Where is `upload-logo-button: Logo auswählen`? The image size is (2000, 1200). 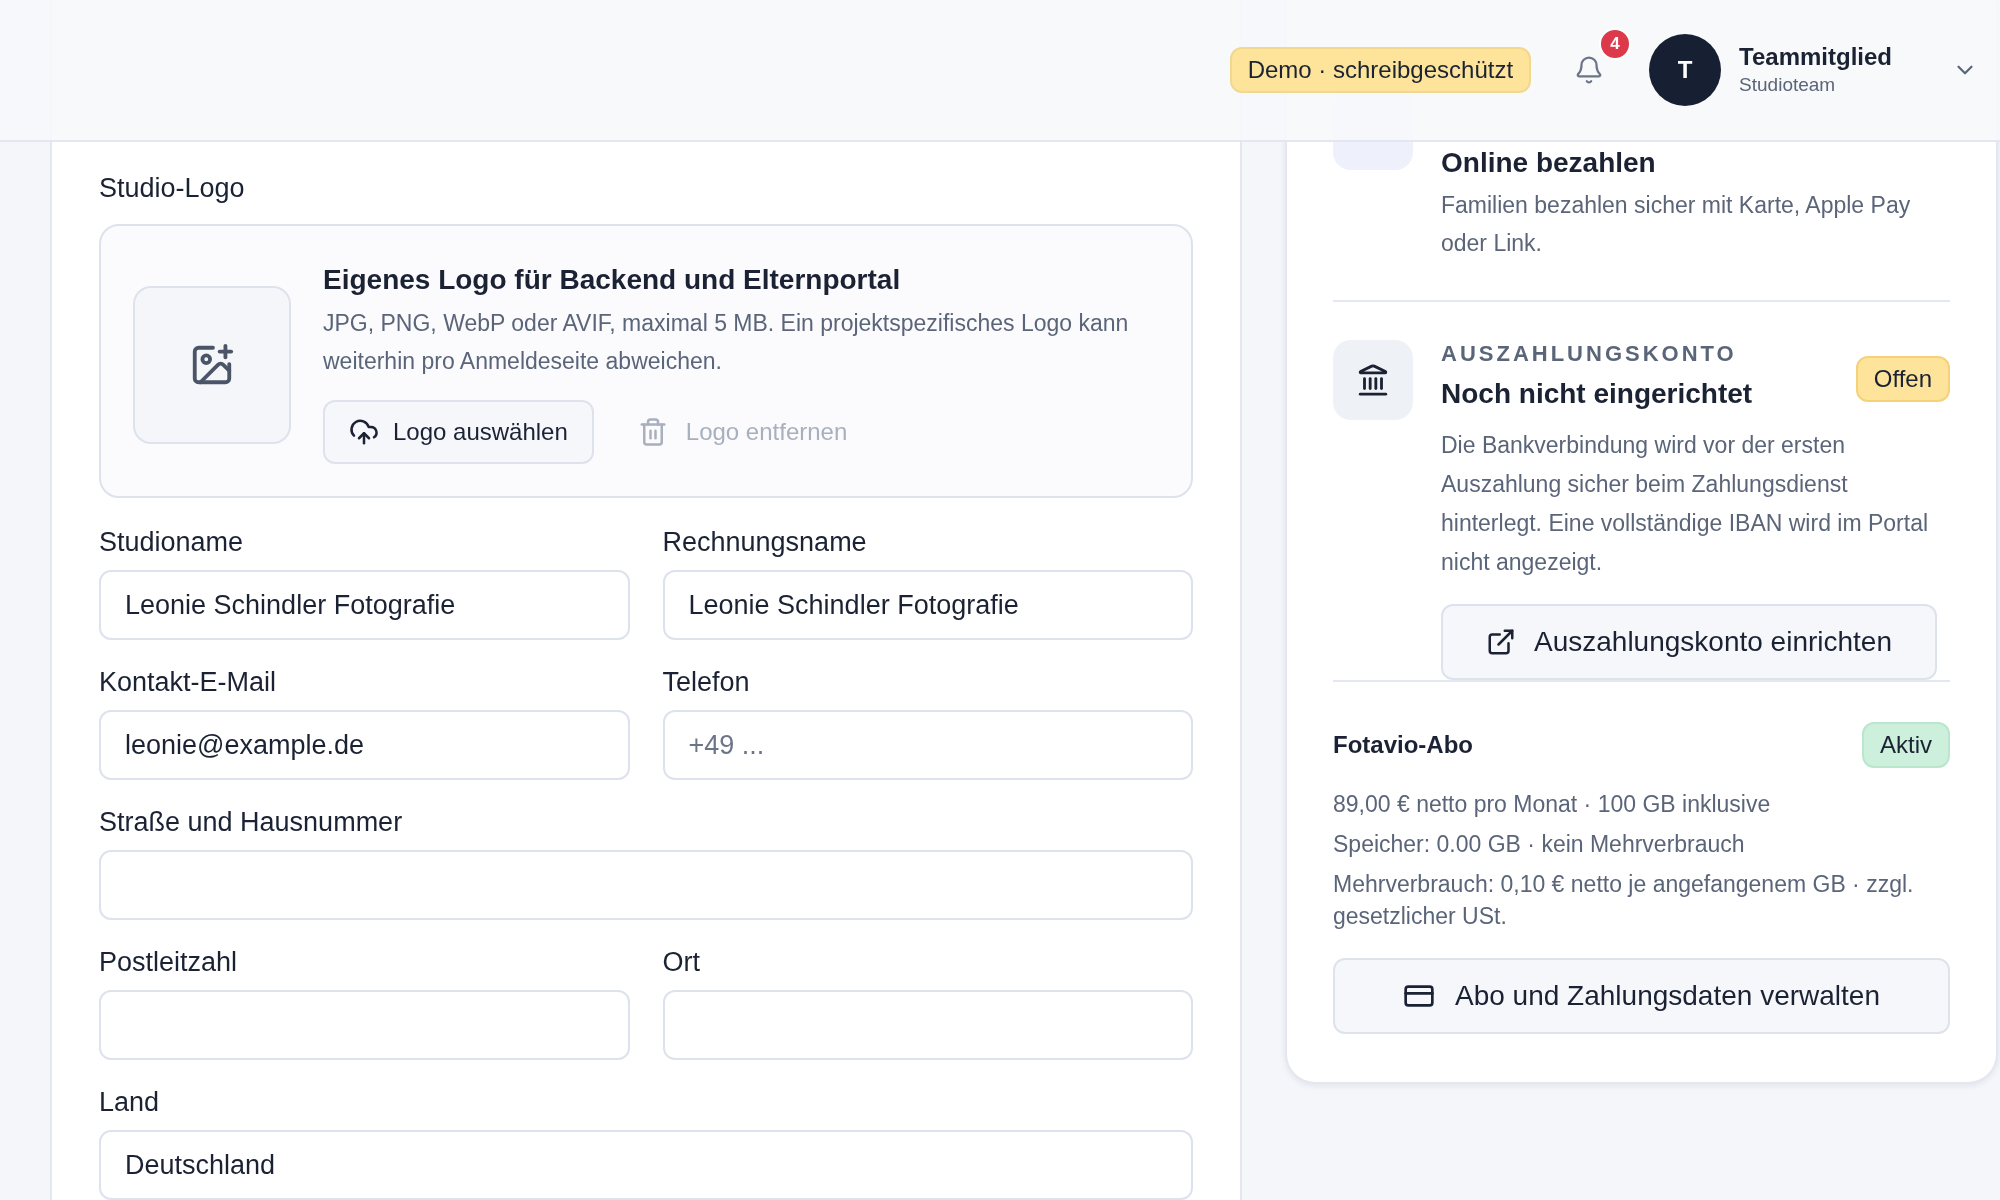
upload-logo-button: Logo auswählen is located at coordinates (458, 432).